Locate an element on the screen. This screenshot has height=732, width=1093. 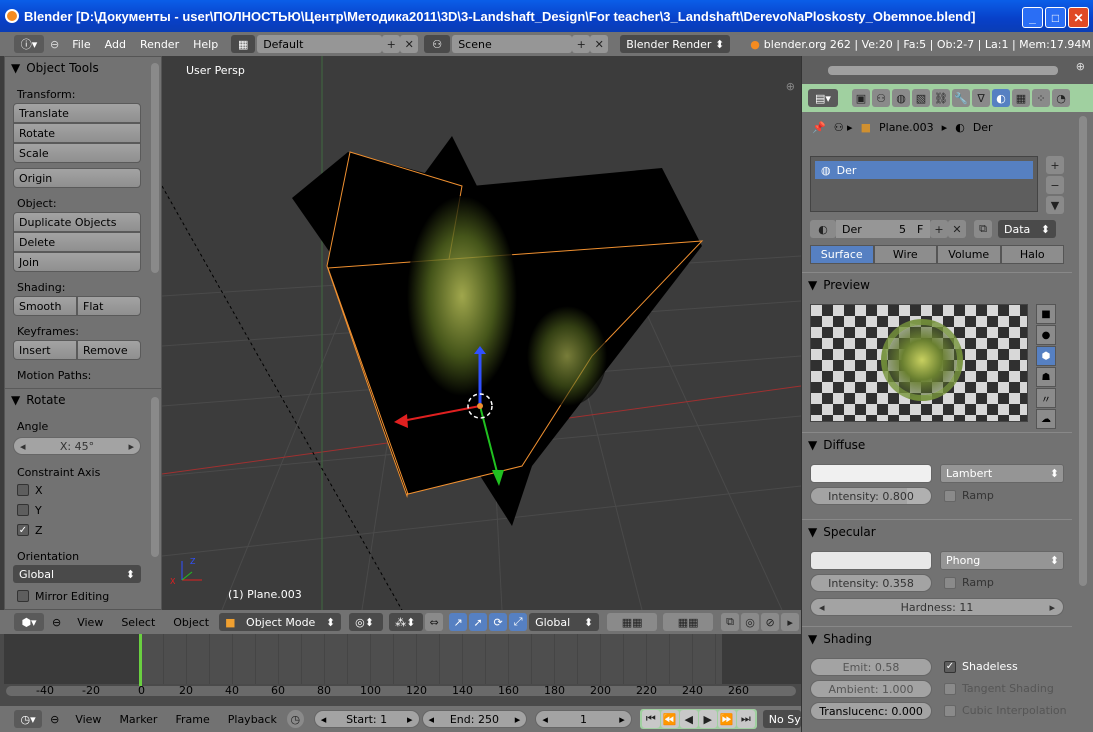
object-tools-header: ▼ Object Tools is located at coordinates (83, 68).